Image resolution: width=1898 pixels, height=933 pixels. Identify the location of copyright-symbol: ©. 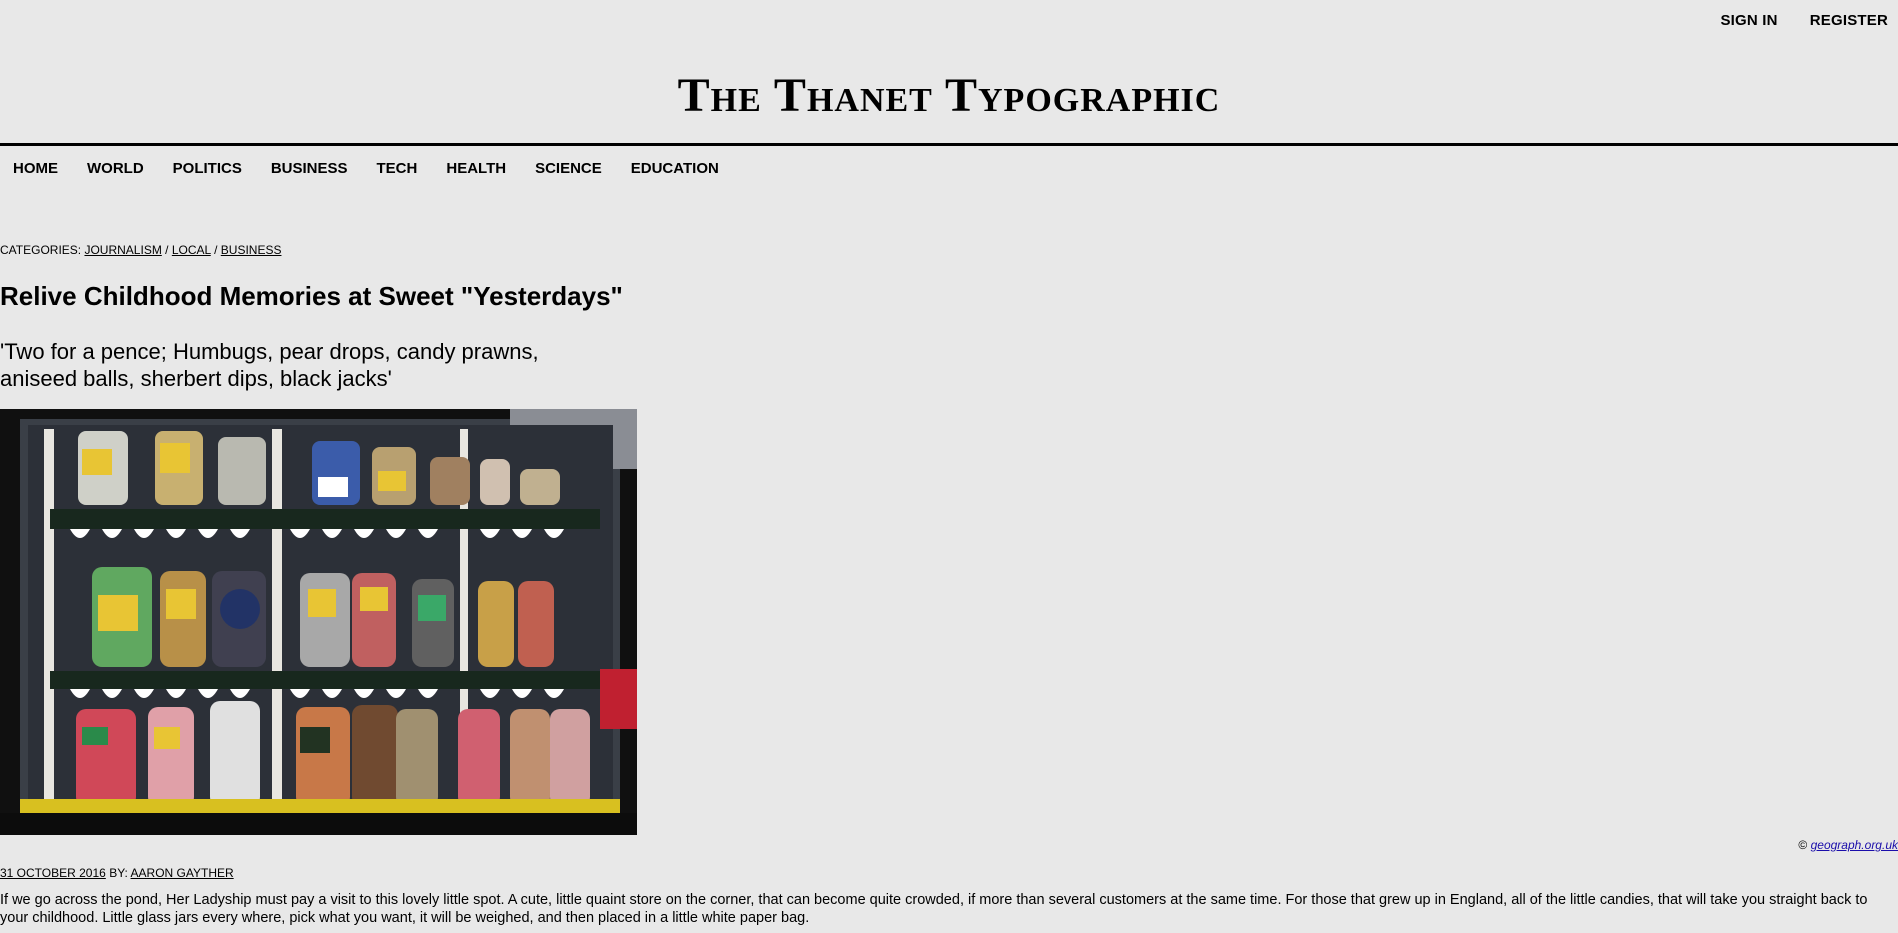
(1803, 845).